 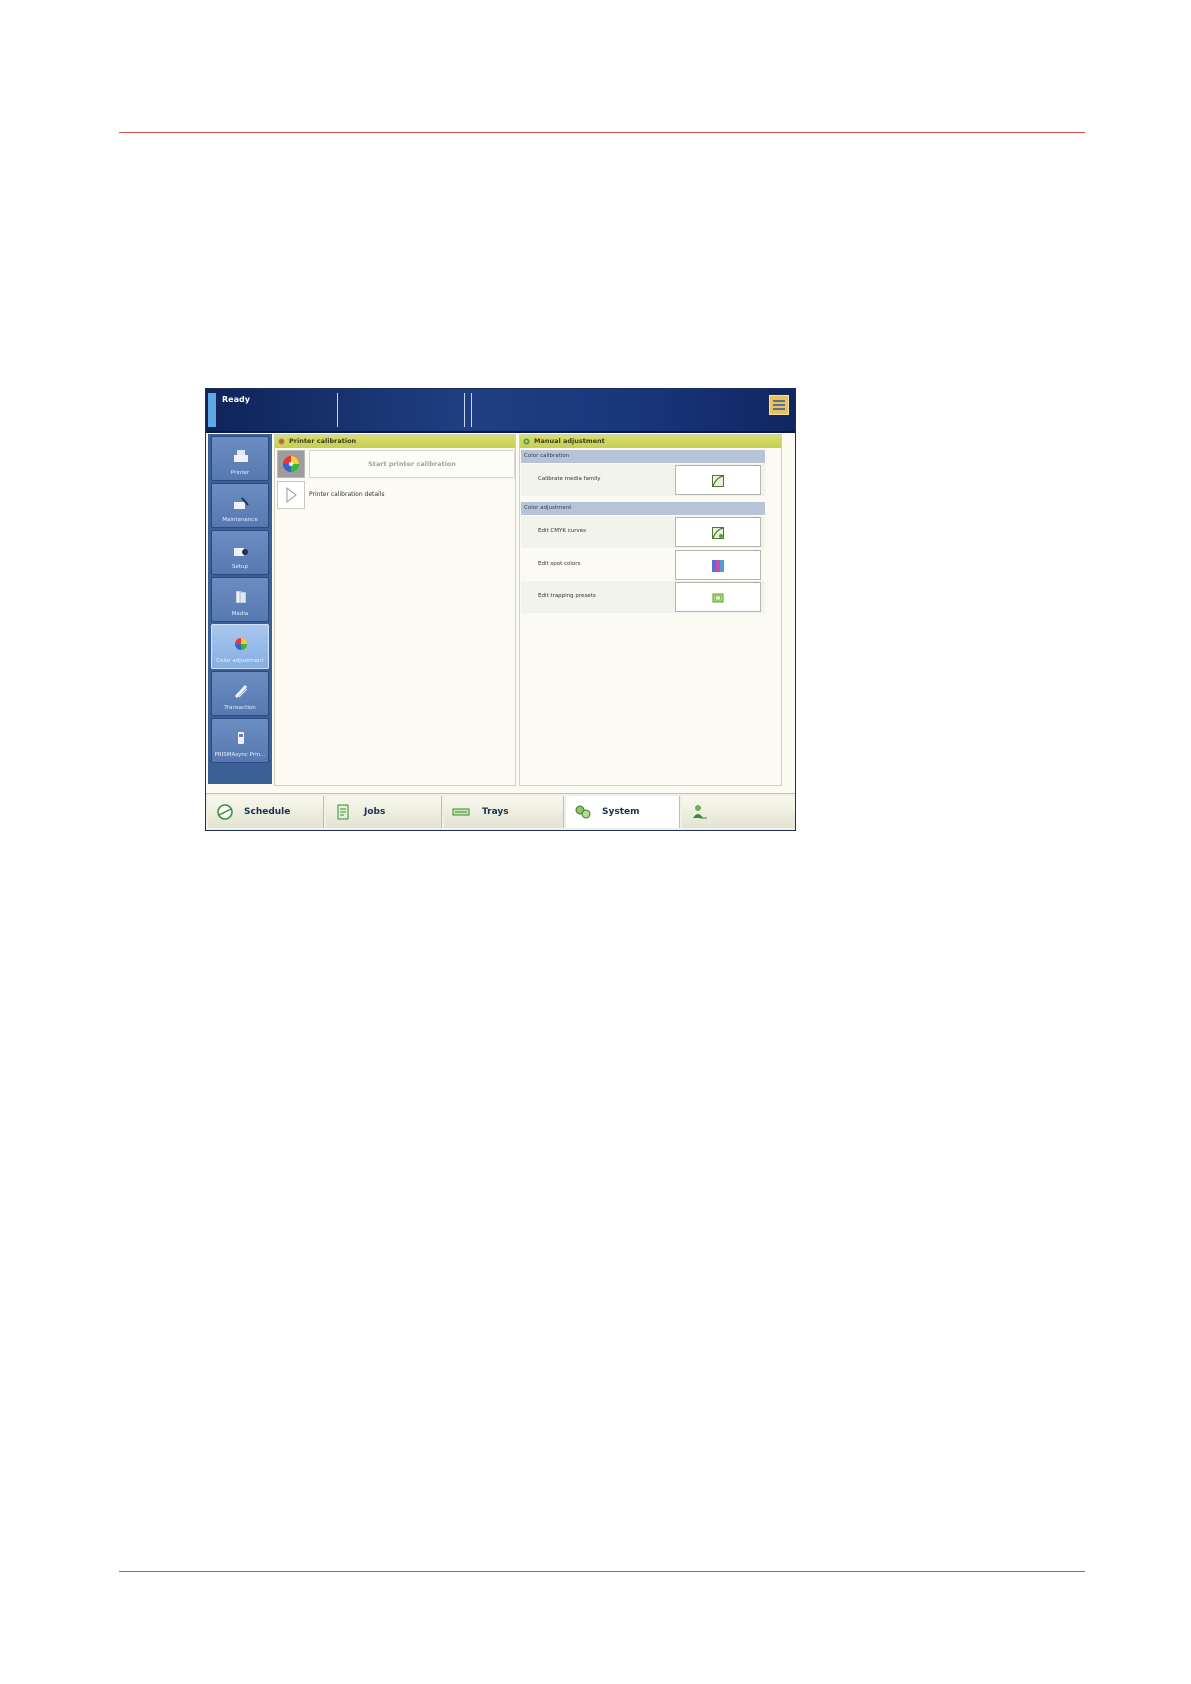 I want to click on tab-user, so click(x=738, y=812).